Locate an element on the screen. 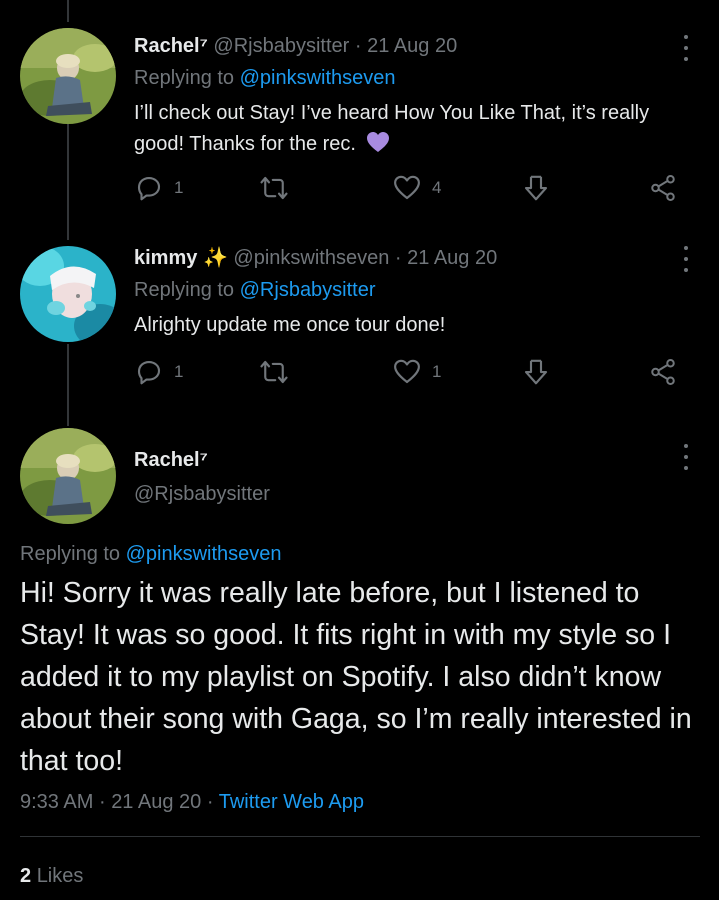 This screenshot has height=900, width=719. avatar-kimmy is located at coordinates (68, 294).